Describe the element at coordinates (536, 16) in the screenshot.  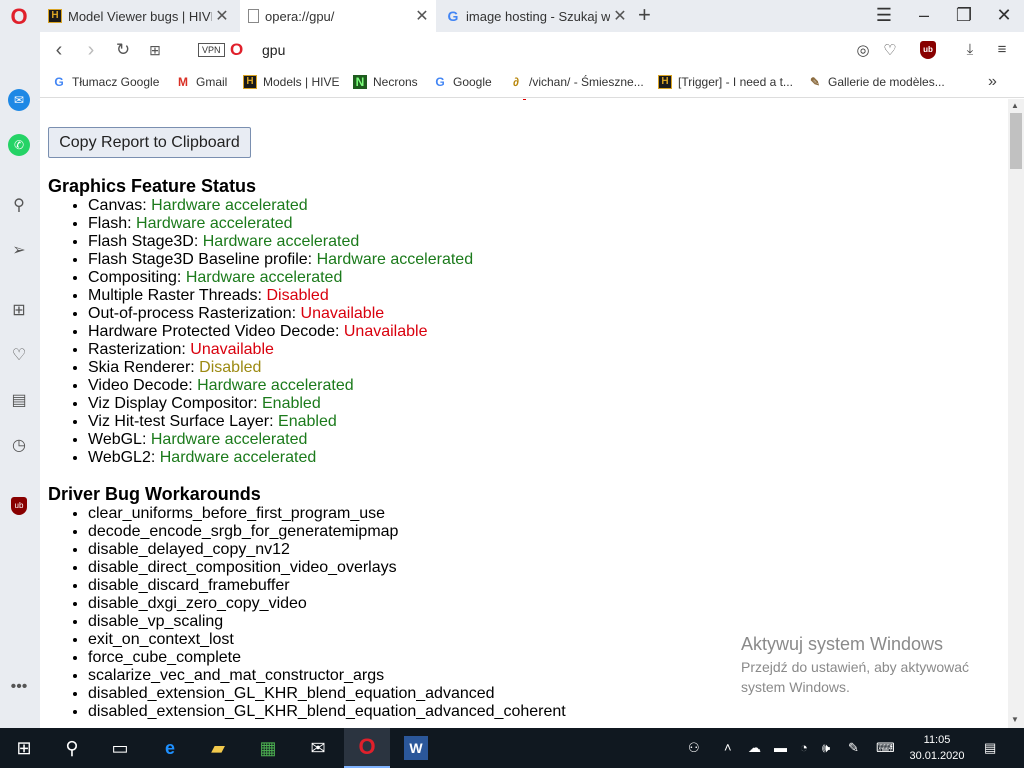
I see `tab-image-hosting: G image hosting - Szukaj w G ✕` at that location.